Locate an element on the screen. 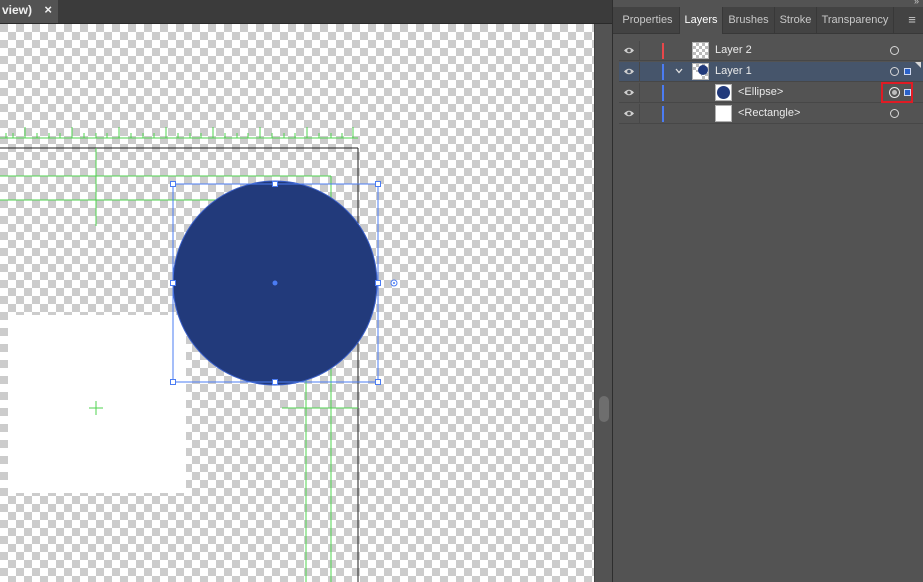 This screenshot has height=582, width=923. layer-row-layer-2: Layer 2 is located at coordinates (771, 51).